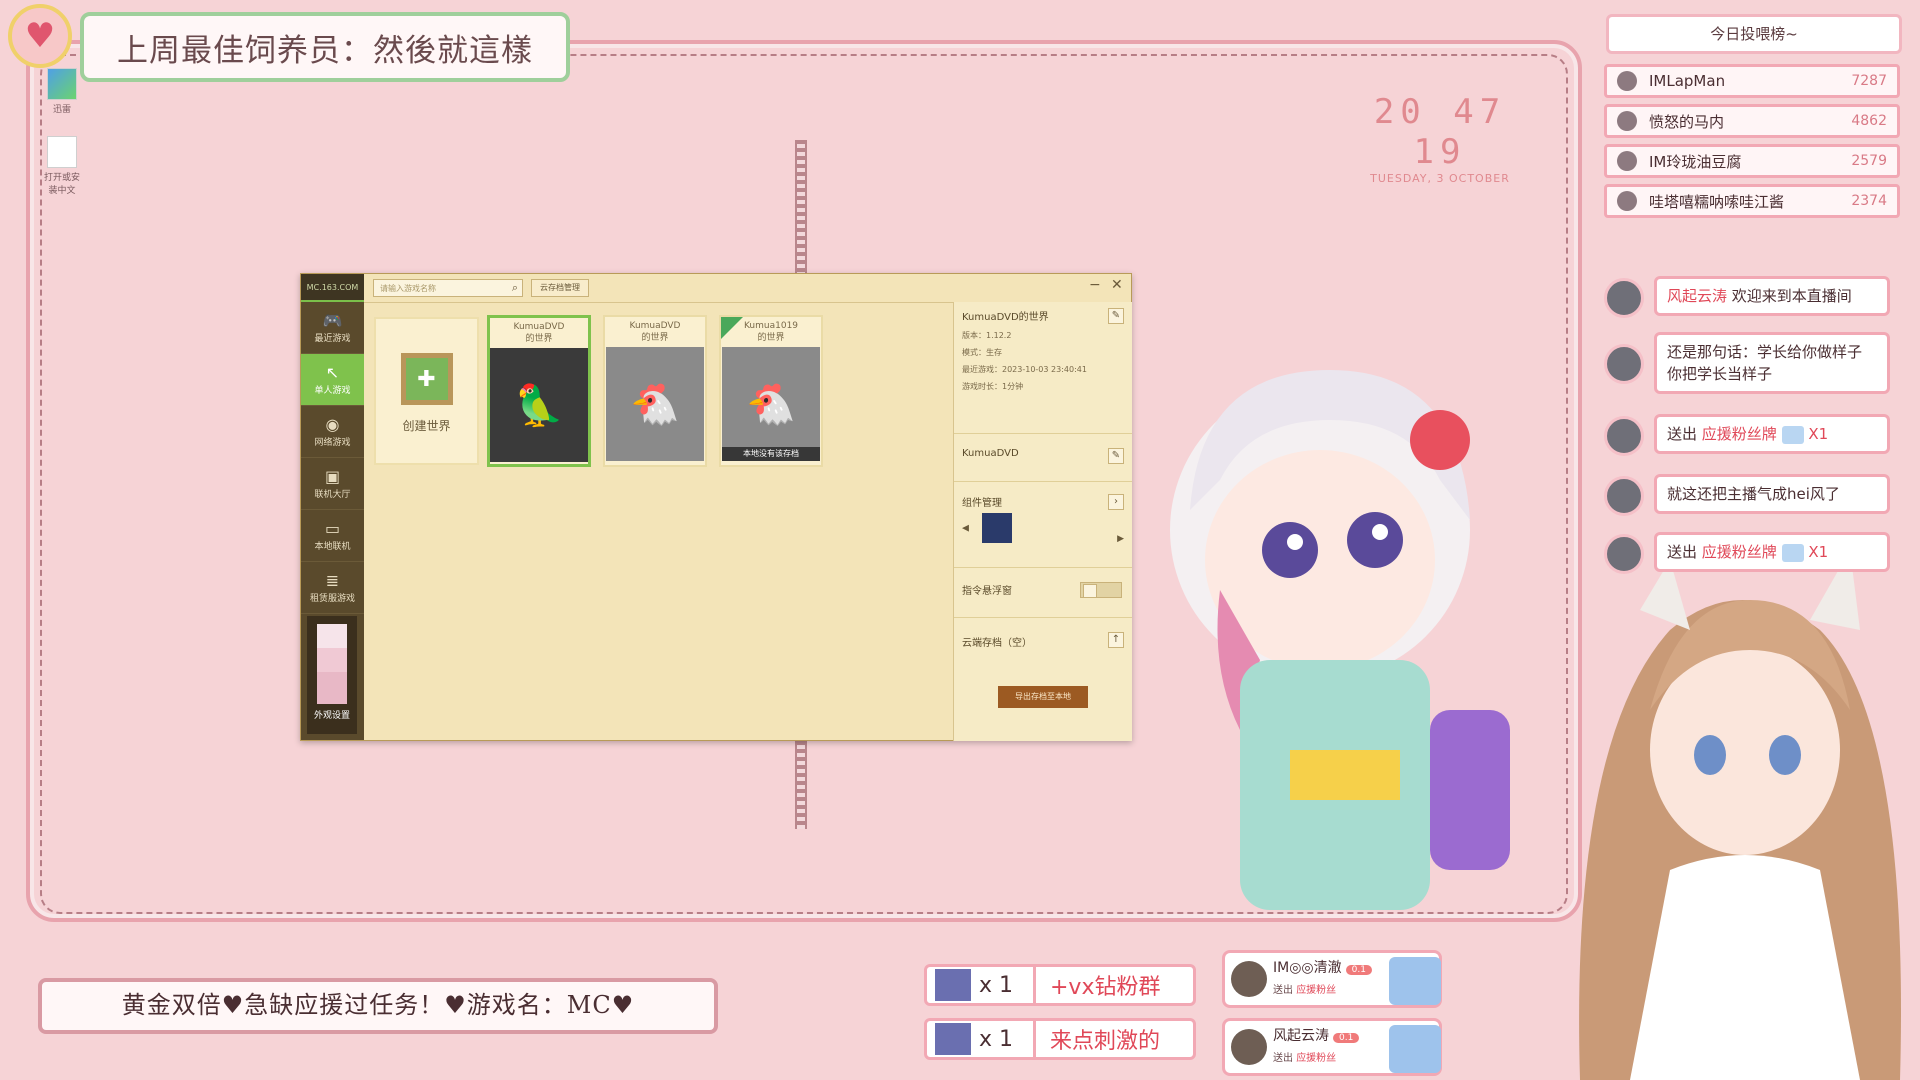 The image size is (1920, 1080). Describe the element at coordinates (1752, 121) in the screenshot. I see `leaderboard-row: 愤怒的马内 4862` at that location.